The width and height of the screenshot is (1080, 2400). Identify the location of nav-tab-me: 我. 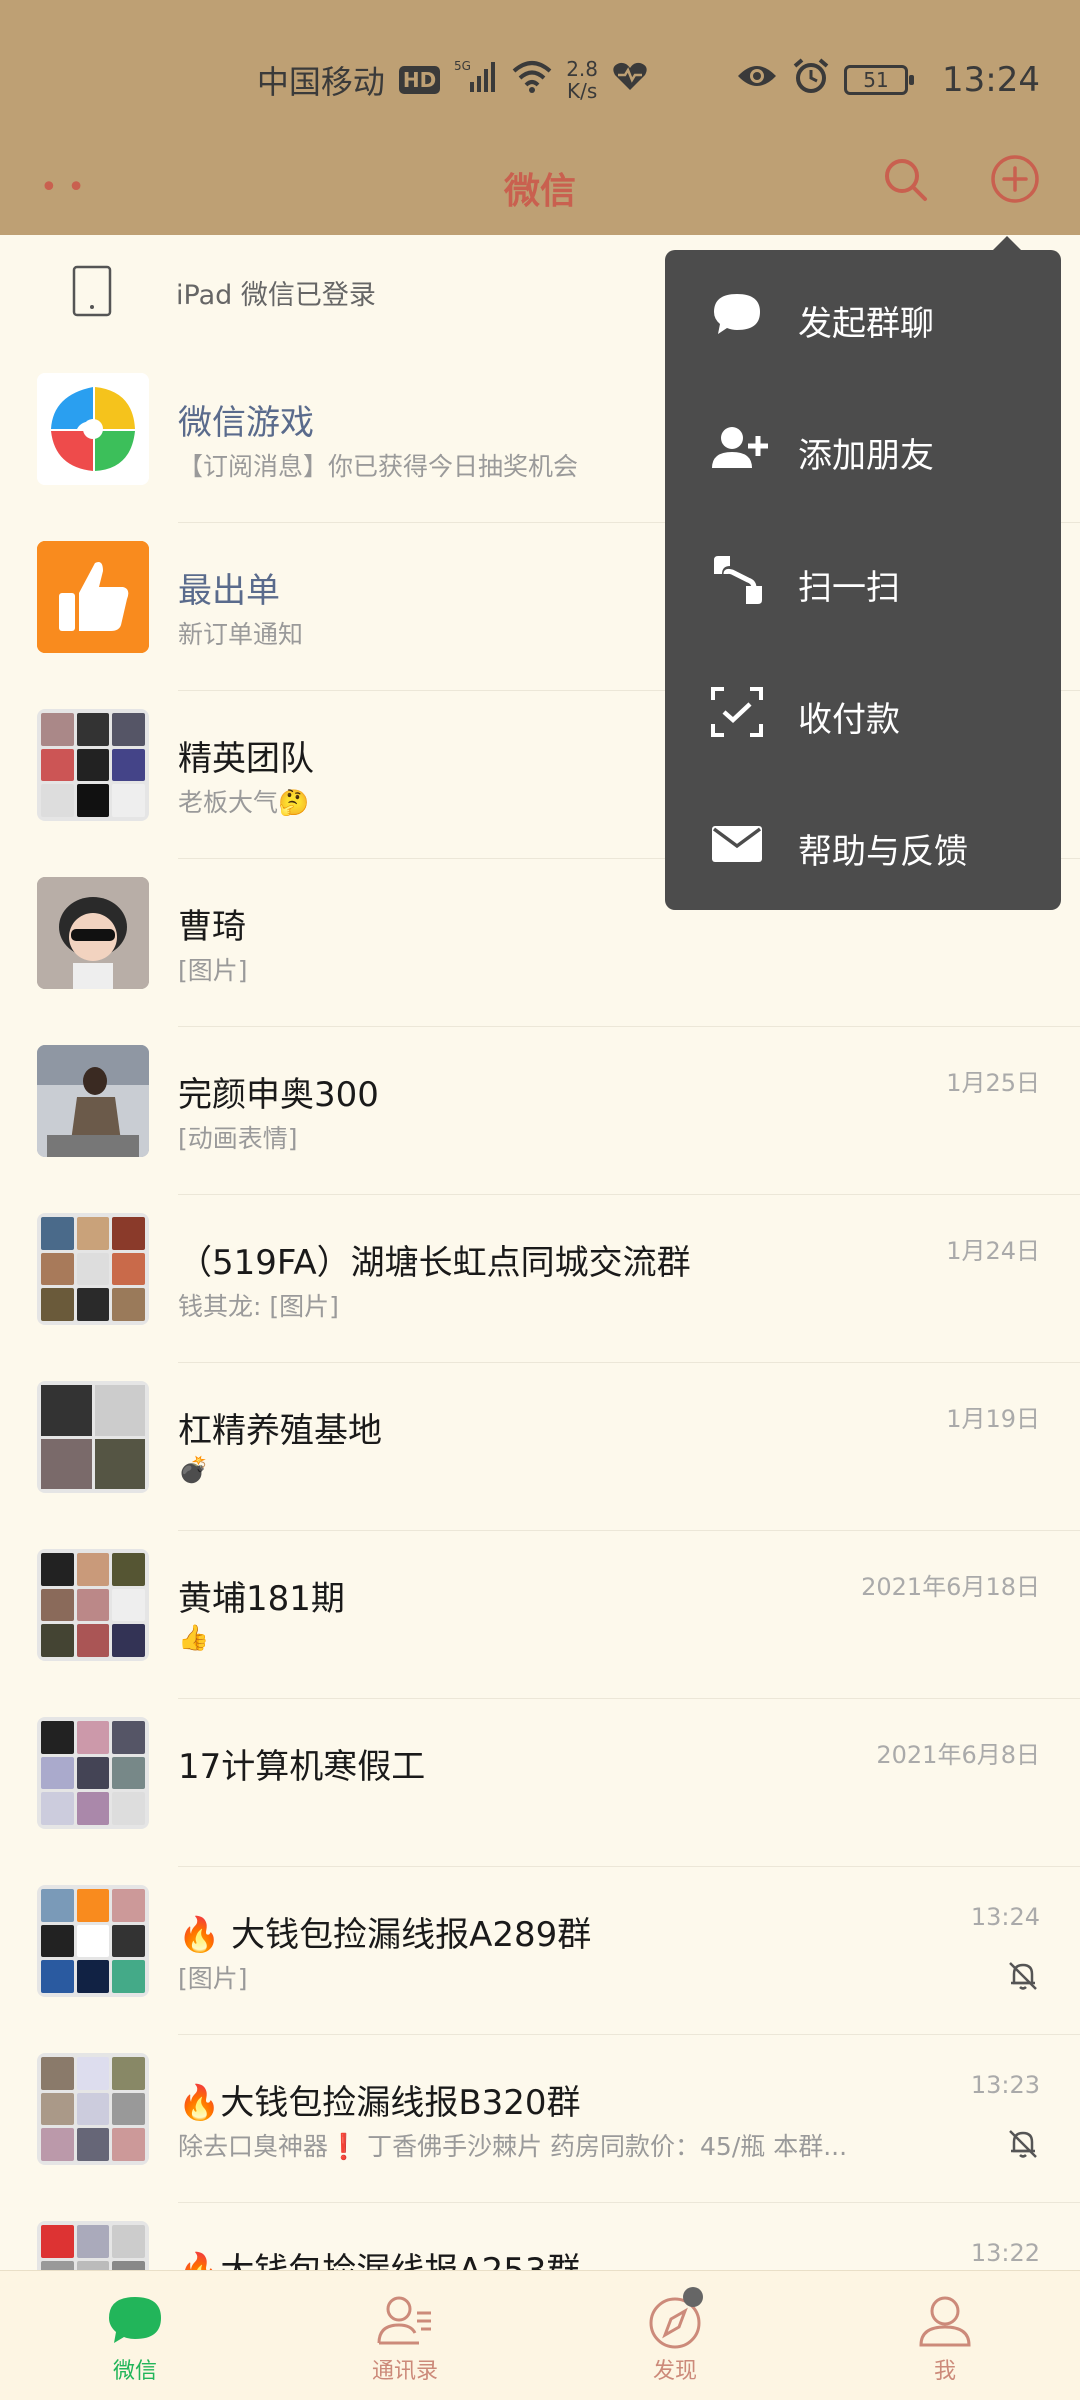
(945, 2335).